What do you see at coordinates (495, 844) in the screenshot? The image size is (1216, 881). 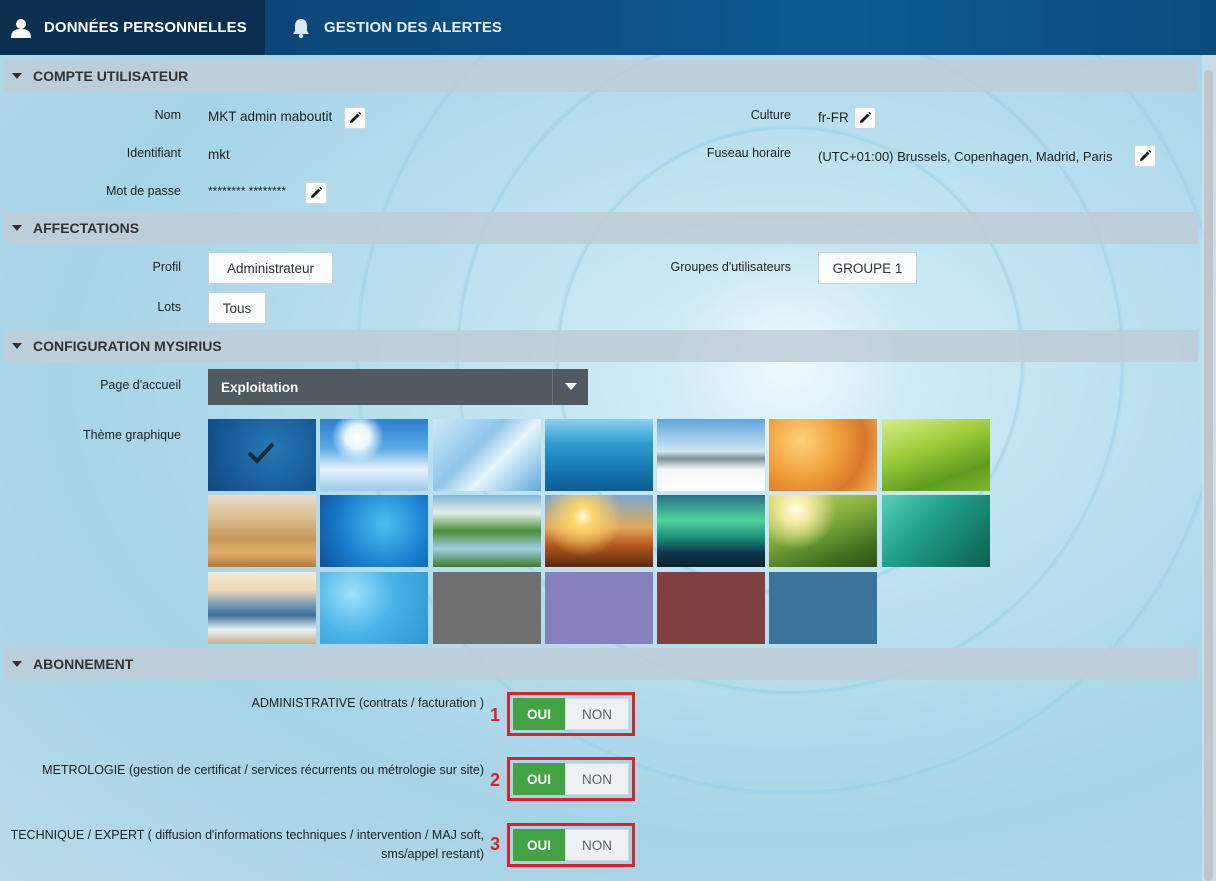 I see `annotation-number: 3` at bounding box center [495, 844].